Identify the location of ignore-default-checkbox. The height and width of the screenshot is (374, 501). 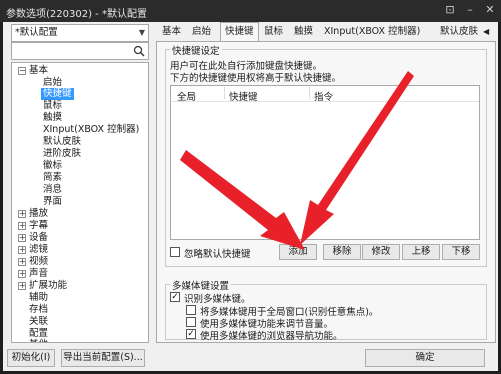
(175, 252).